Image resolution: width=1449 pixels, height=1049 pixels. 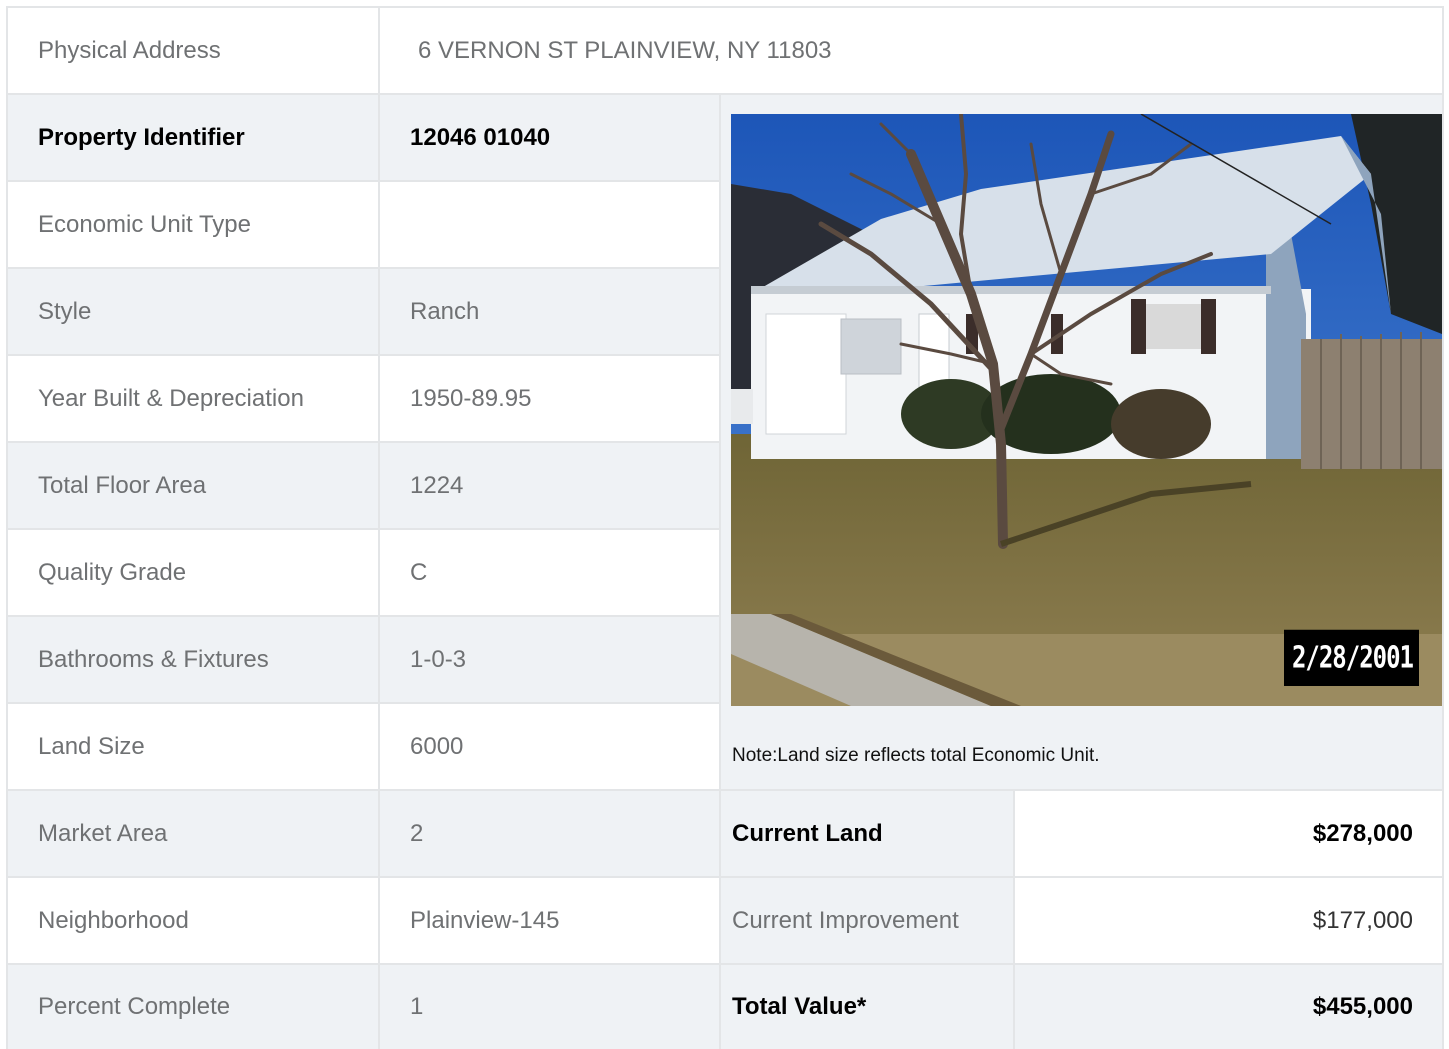 What do you see at coordinates (1351, 657) in the screenshot?
I see `photo-date-stamp: 2/28/2001` at bounding box center [1351, 657].